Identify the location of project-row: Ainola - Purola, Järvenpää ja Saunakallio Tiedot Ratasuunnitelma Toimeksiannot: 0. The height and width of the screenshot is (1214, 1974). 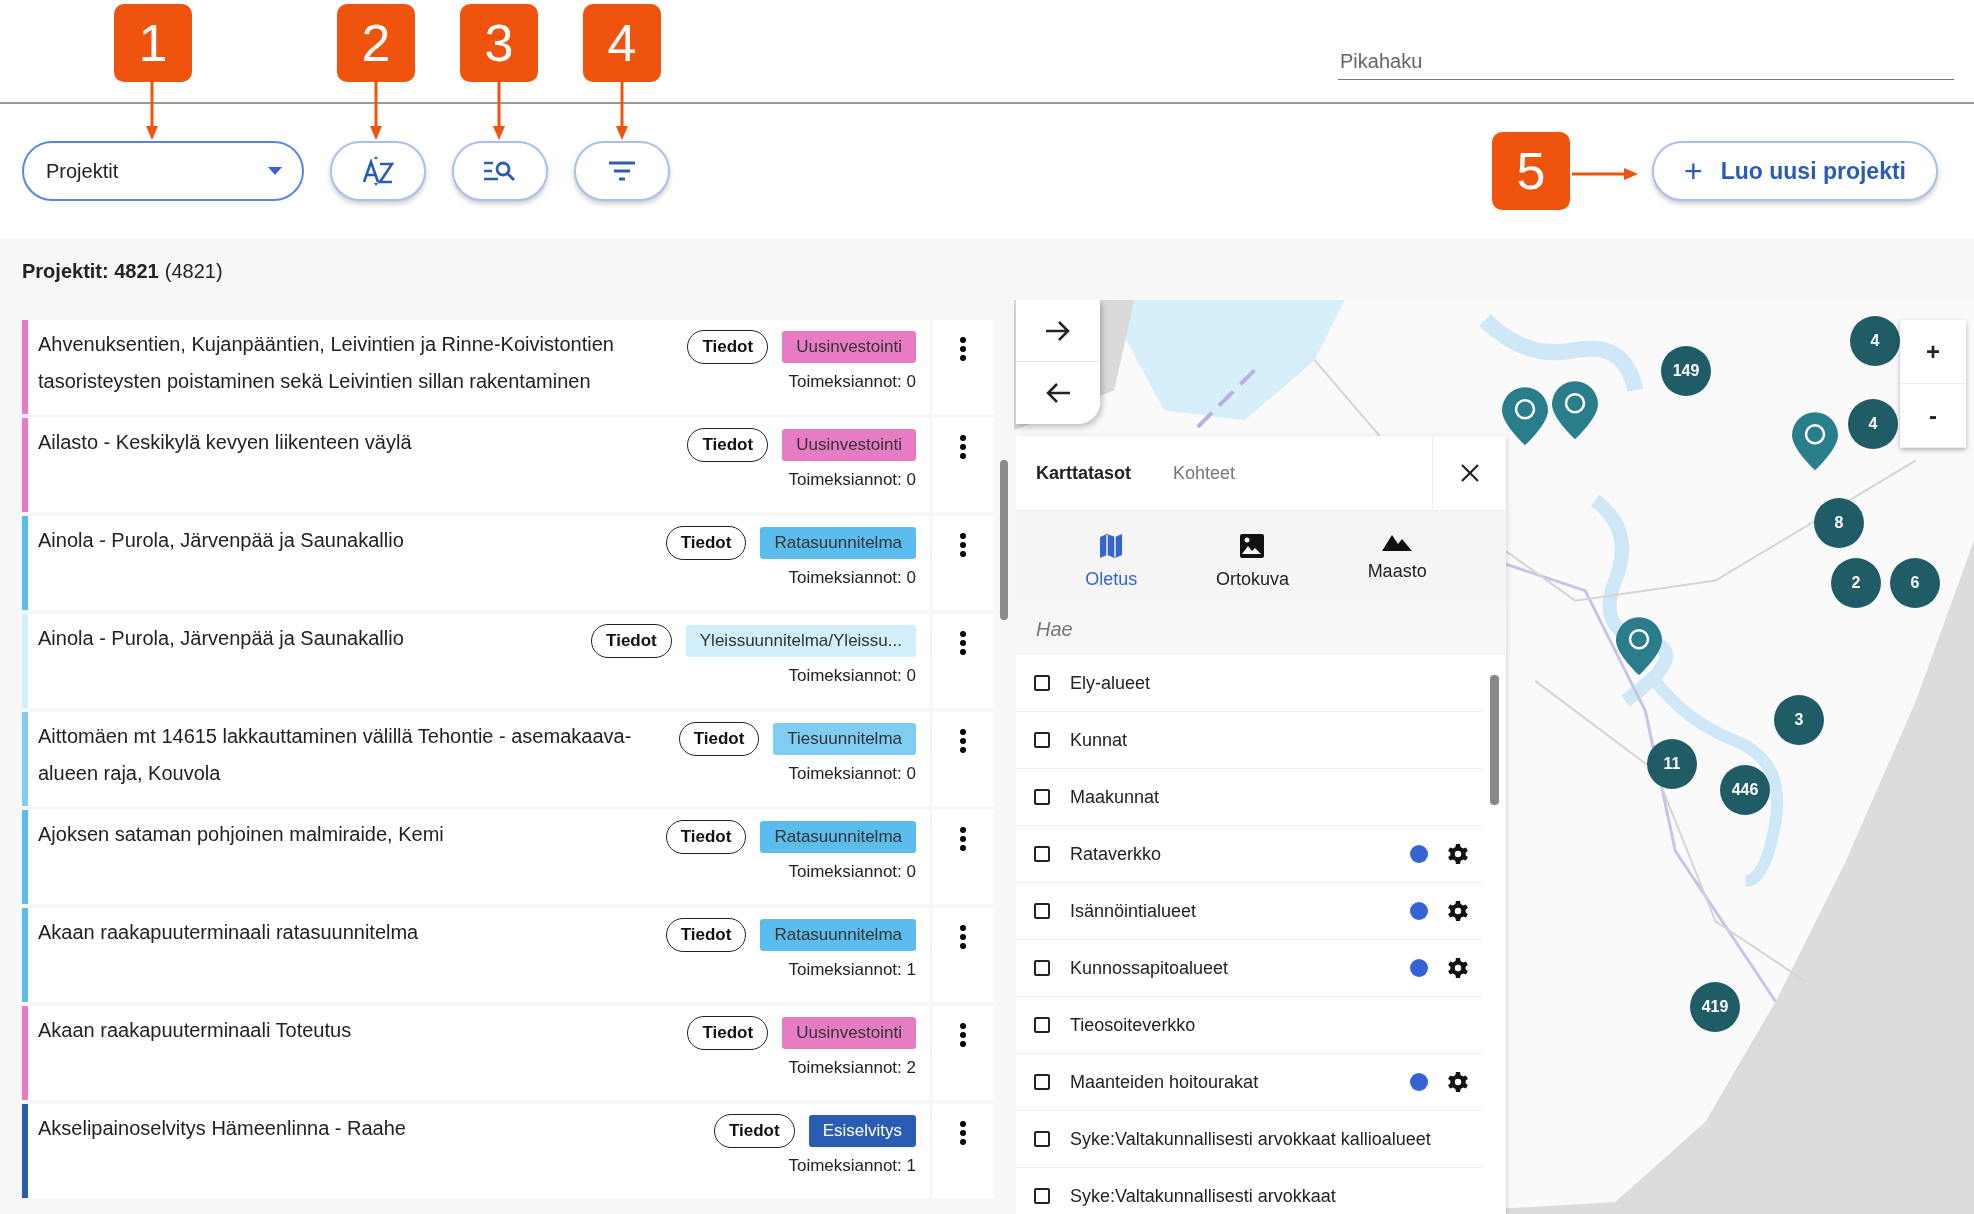
(508, 563).